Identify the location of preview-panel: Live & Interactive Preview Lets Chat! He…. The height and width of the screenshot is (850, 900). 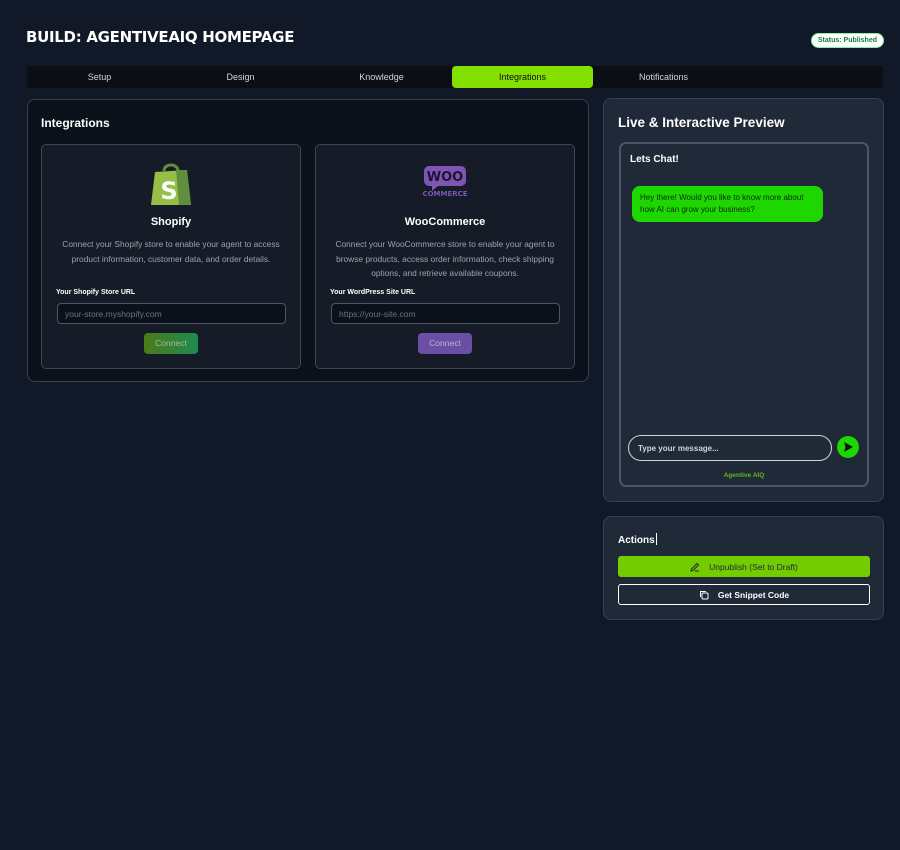
(743, 300).